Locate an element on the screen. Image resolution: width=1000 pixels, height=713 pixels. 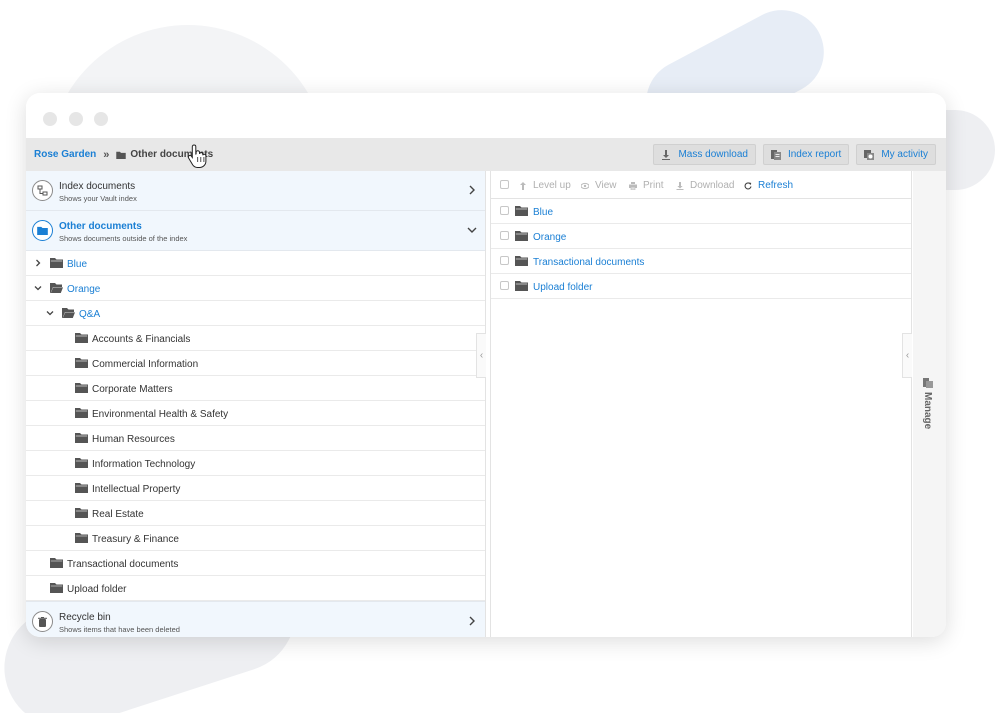
window-maximize-dot is located at coordinates (101, 119).